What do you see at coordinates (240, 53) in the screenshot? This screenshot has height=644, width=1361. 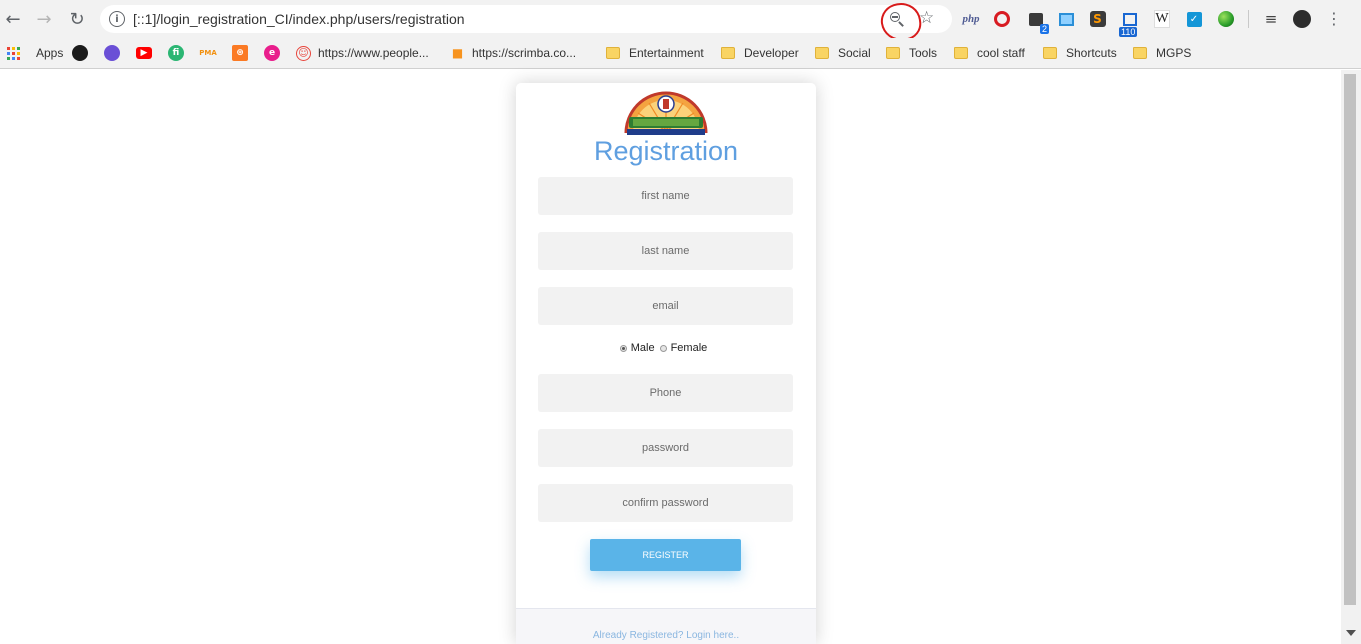 I see `xampp-bookmark-icon: ⊛` at bounding box center [240, 53].